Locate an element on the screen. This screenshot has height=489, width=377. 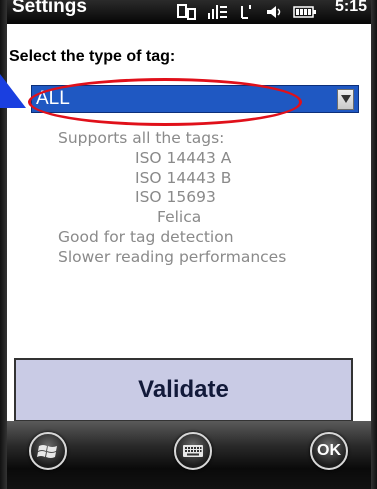
description-performance-line: Slower reading performances is located at coordinates (172, 256).